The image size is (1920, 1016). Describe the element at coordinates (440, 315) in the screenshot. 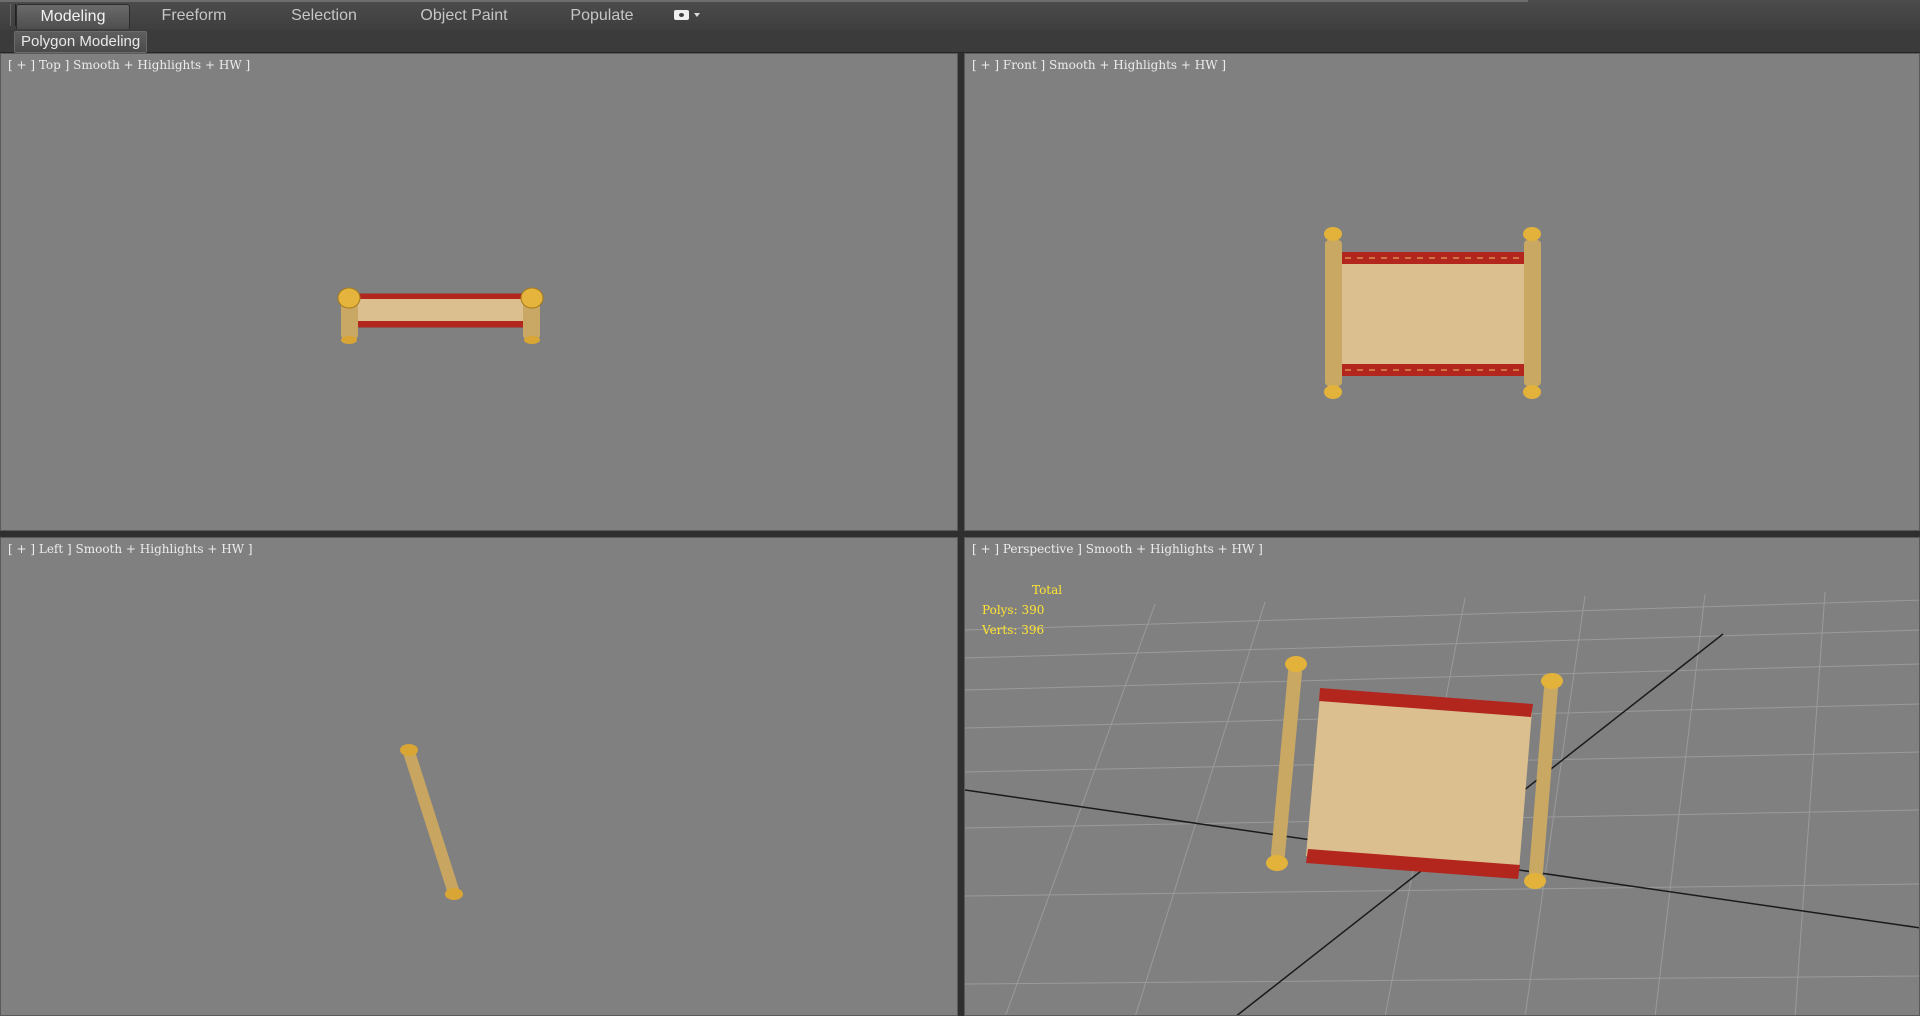

I see `scroll-model-top-view` at that location.